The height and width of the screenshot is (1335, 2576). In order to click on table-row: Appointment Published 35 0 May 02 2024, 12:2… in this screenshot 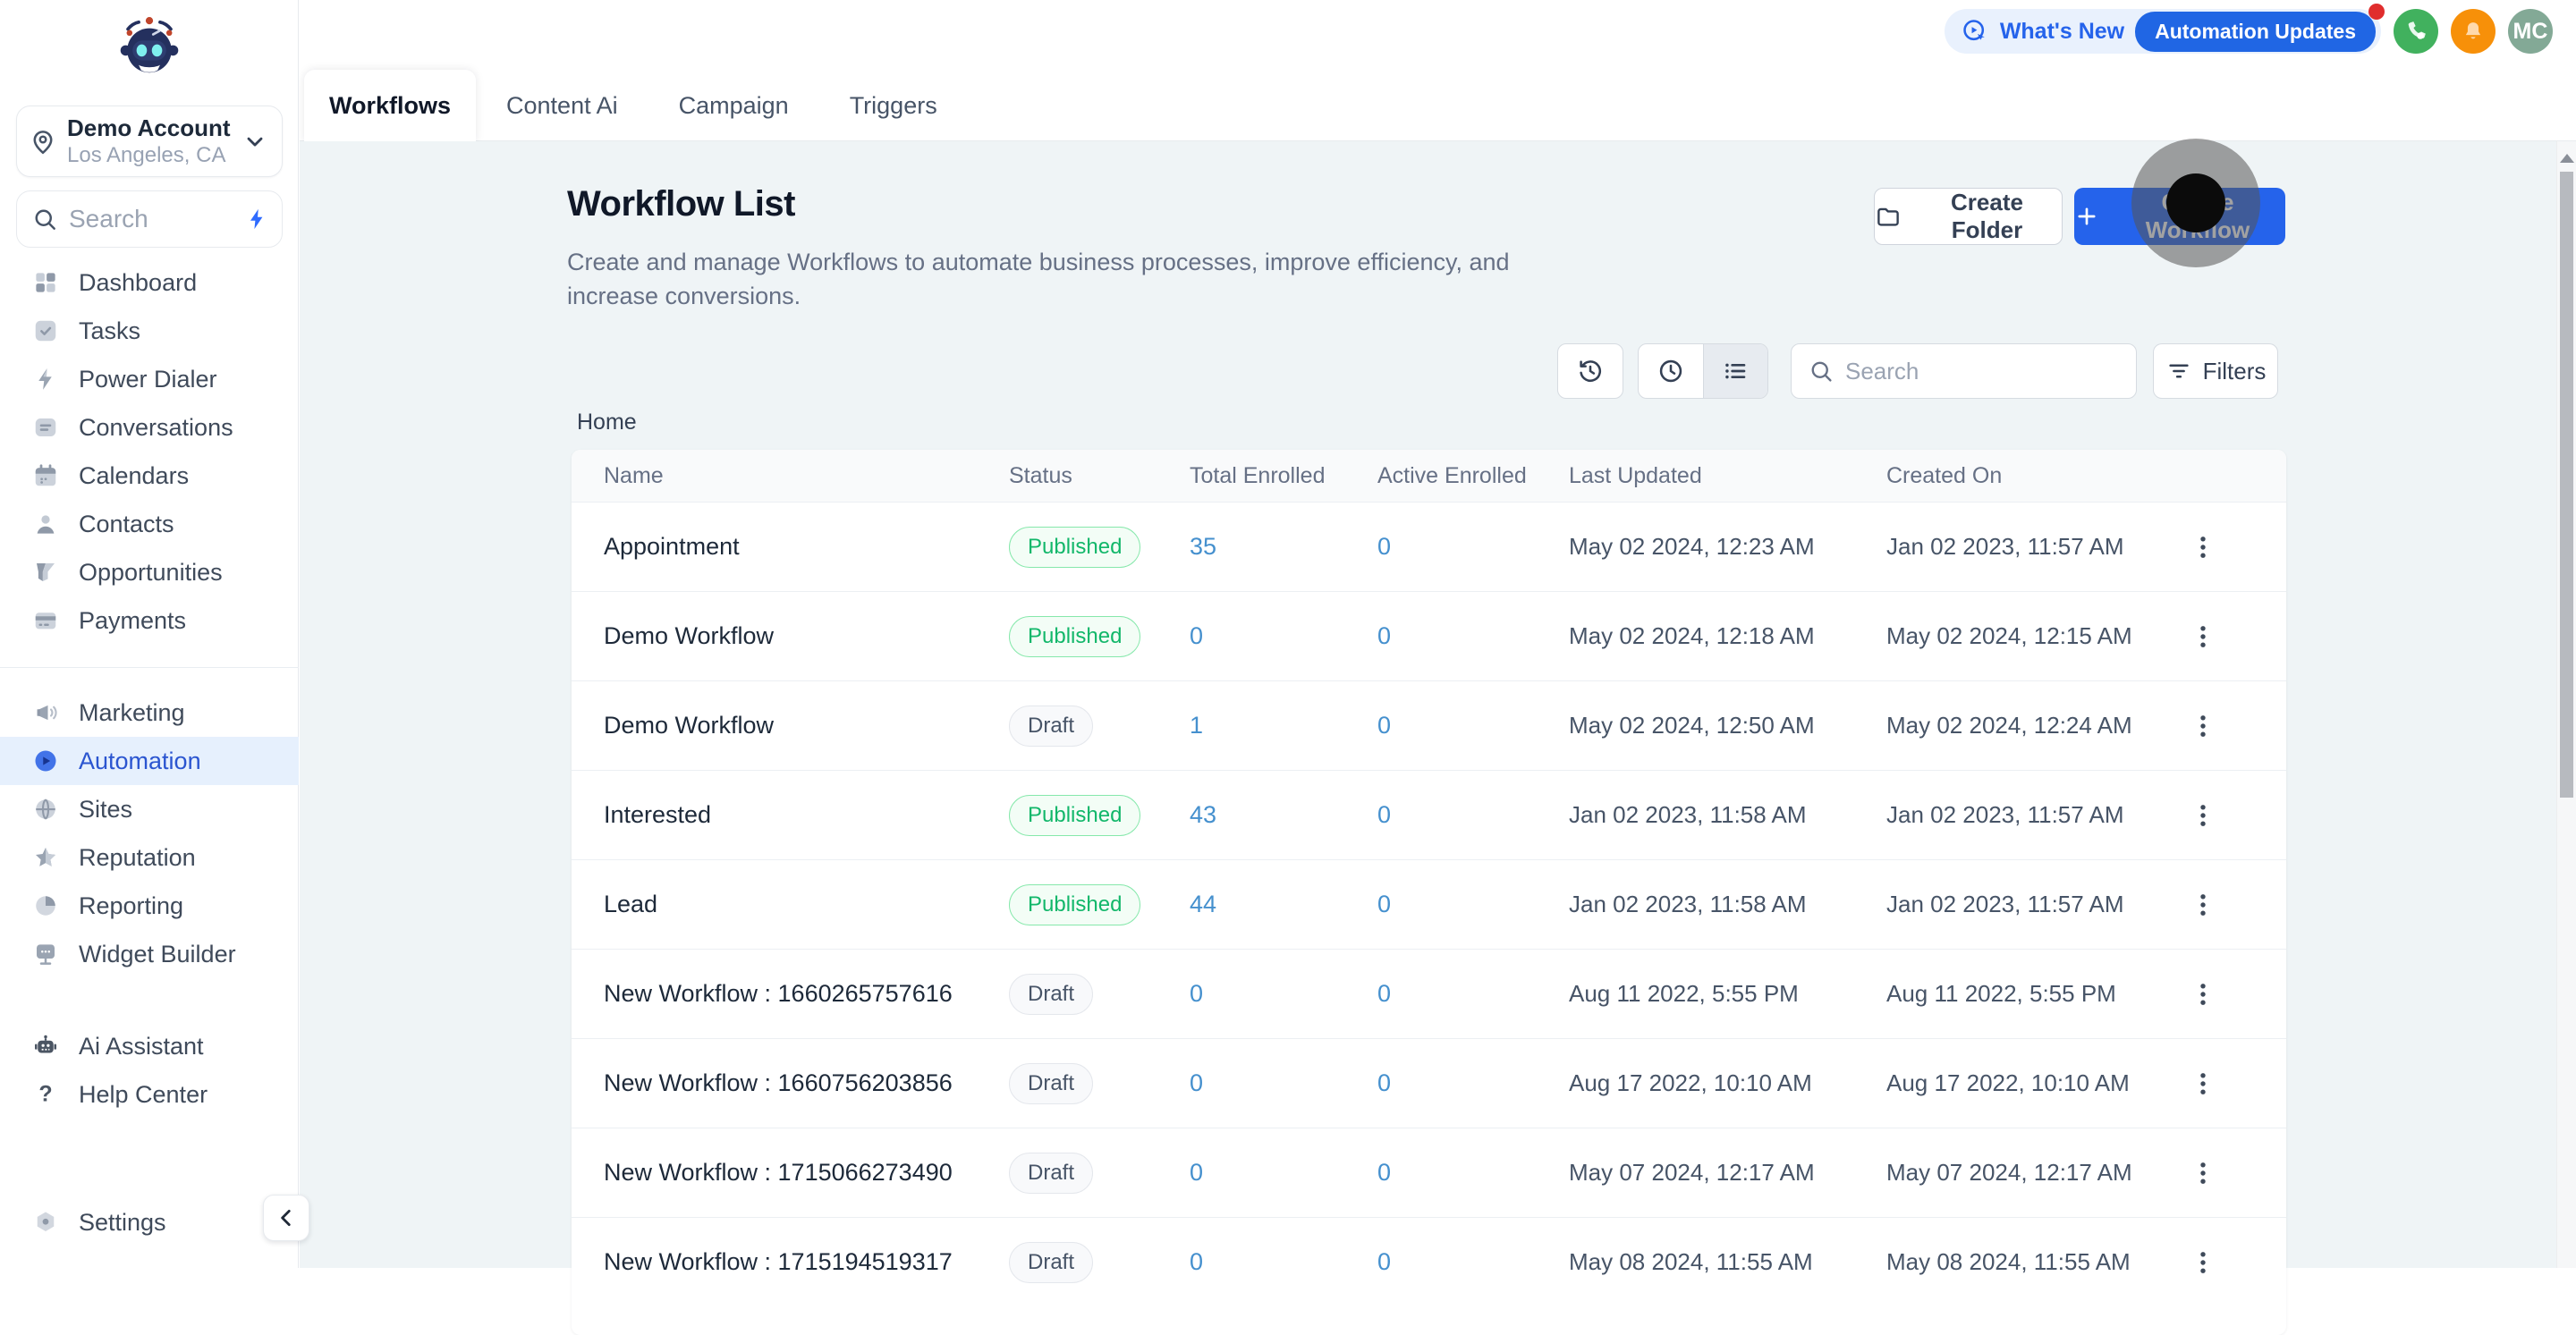, I will do `click(1429, 546)`.